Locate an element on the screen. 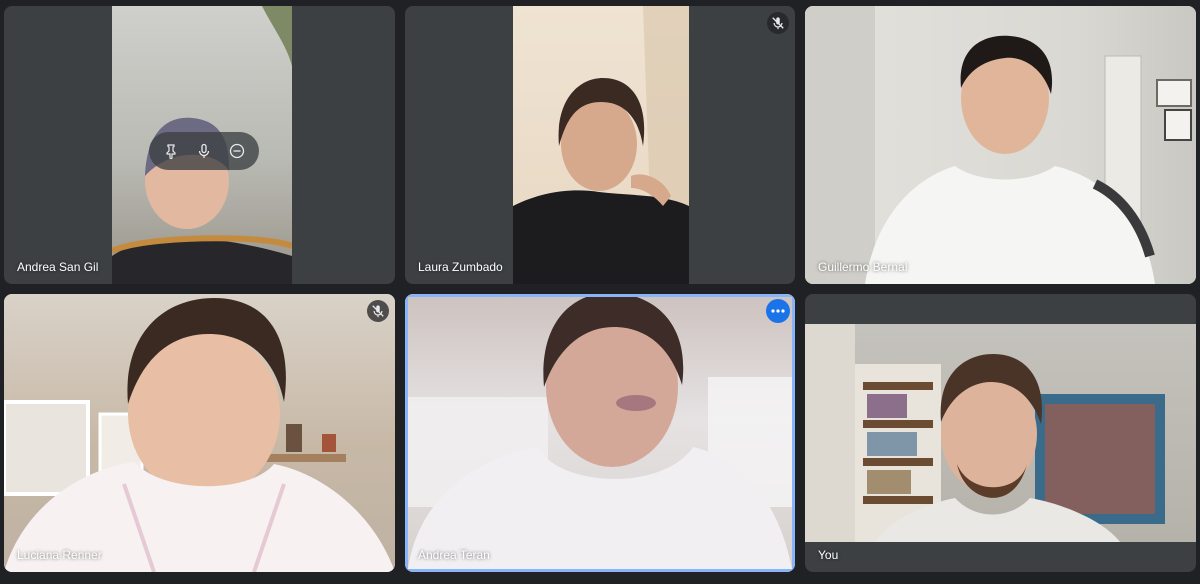 Image resolution: width=1200 pixels, height=584 pixels. participant-name: Guillermo Bernal is located at coordinates (863, 267).